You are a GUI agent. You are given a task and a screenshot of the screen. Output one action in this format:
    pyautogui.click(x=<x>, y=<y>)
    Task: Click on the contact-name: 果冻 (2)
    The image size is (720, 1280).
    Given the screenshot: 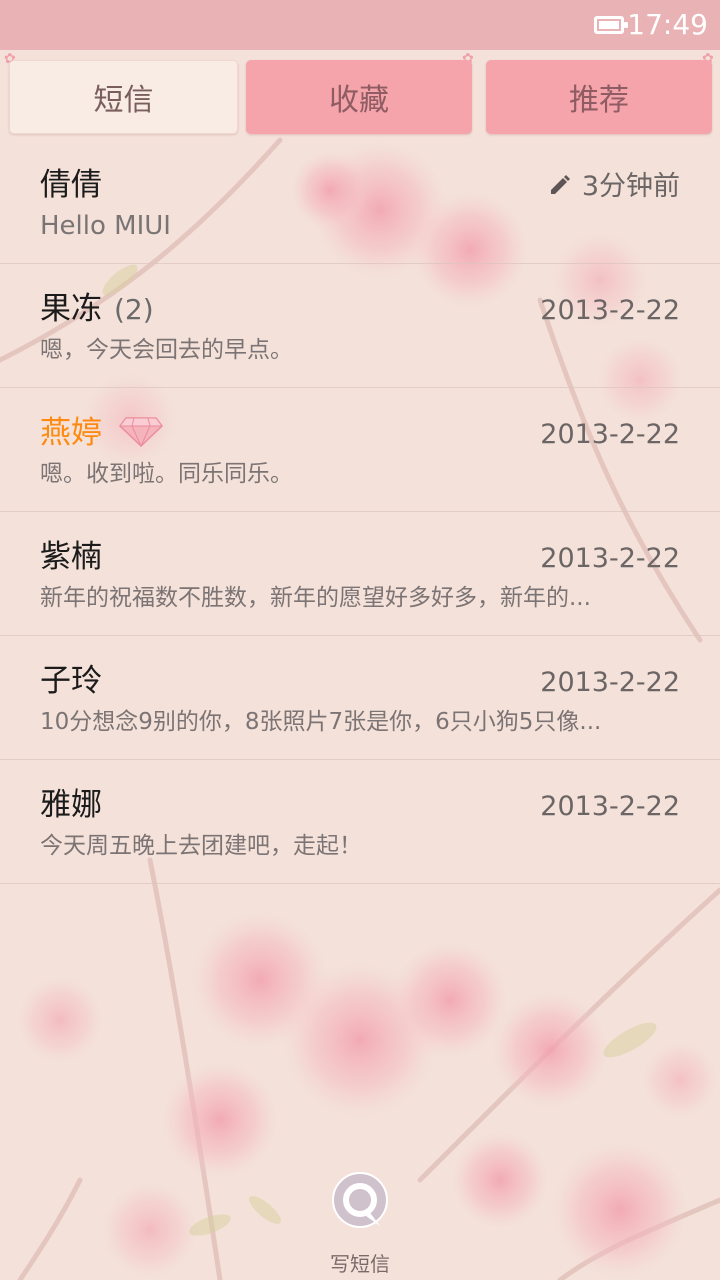 What is the action you would take?
    pyautogui.click(x=97, y=309)
    